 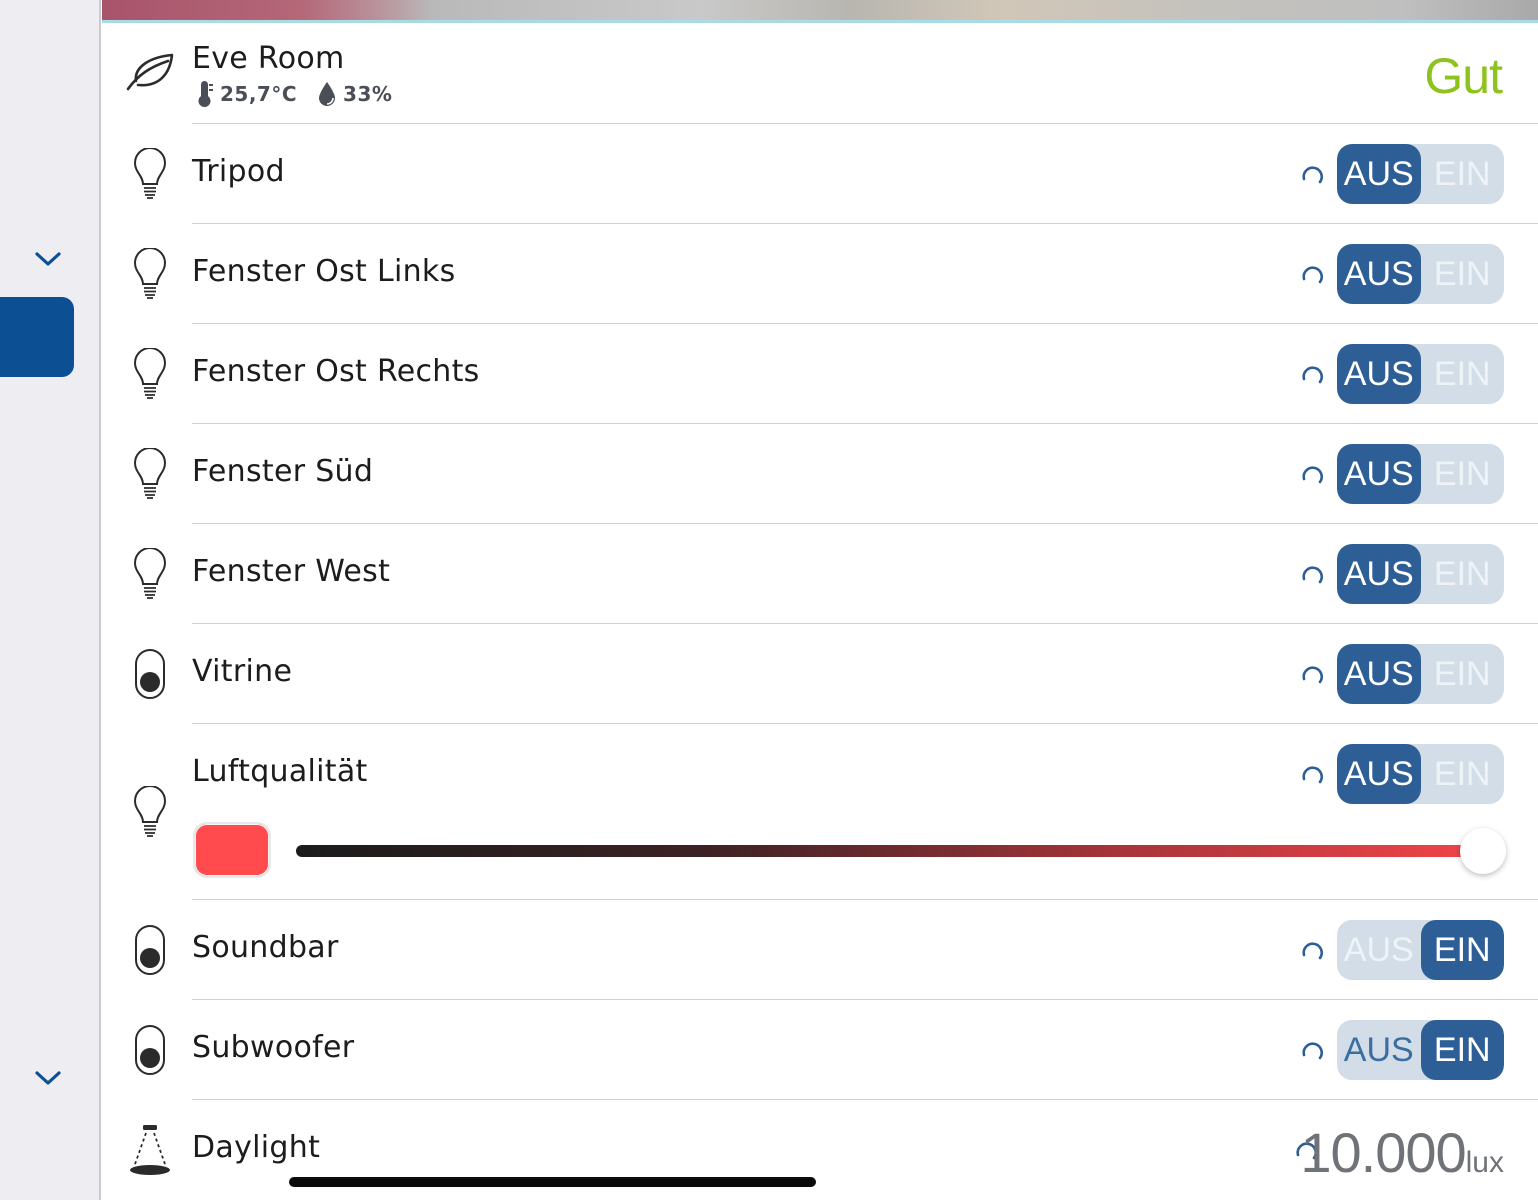 I want to click on brightness-slider-thumb, so click(x=1483, y=851).